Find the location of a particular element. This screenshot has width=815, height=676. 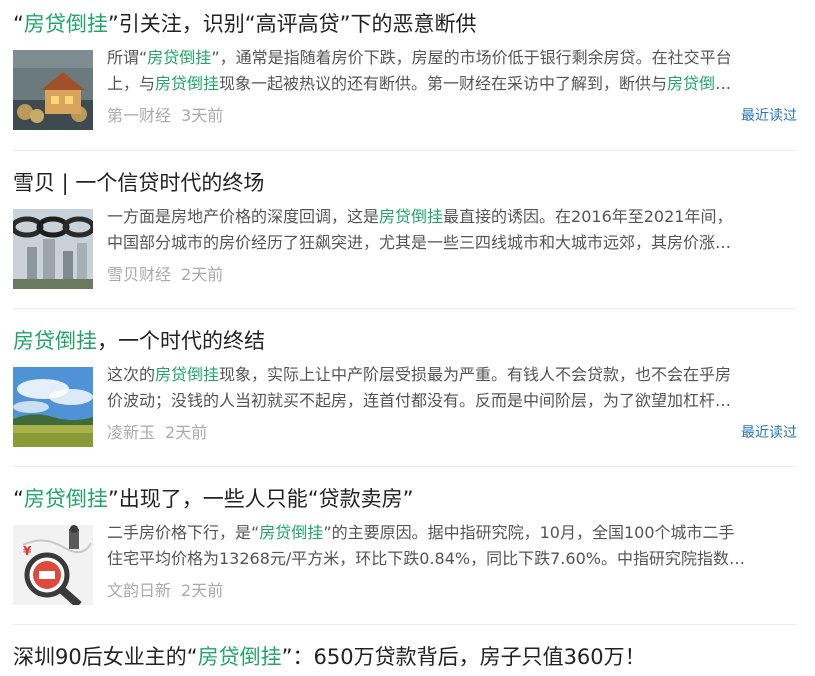

article-title: 深圳90后女业主的“房贷倒挂”：650万贷款背后，房子只值360万！ is located at coordinates (405, 657).